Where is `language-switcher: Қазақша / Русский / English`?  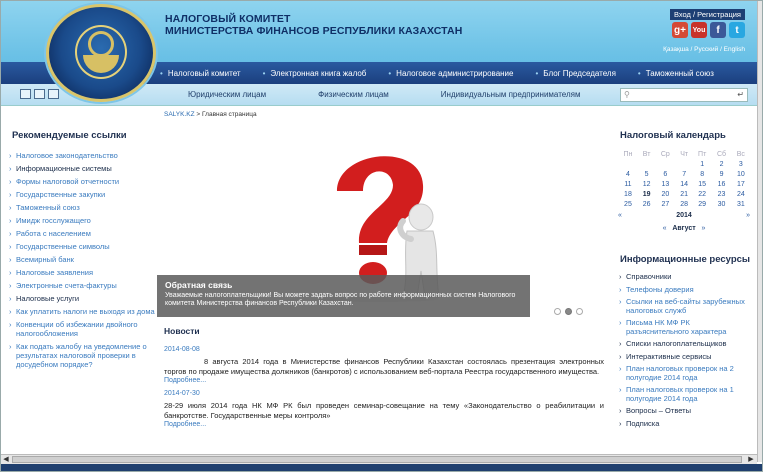 language-switcher: Қазақша / Русский / English is located at coordinates (704, 49).